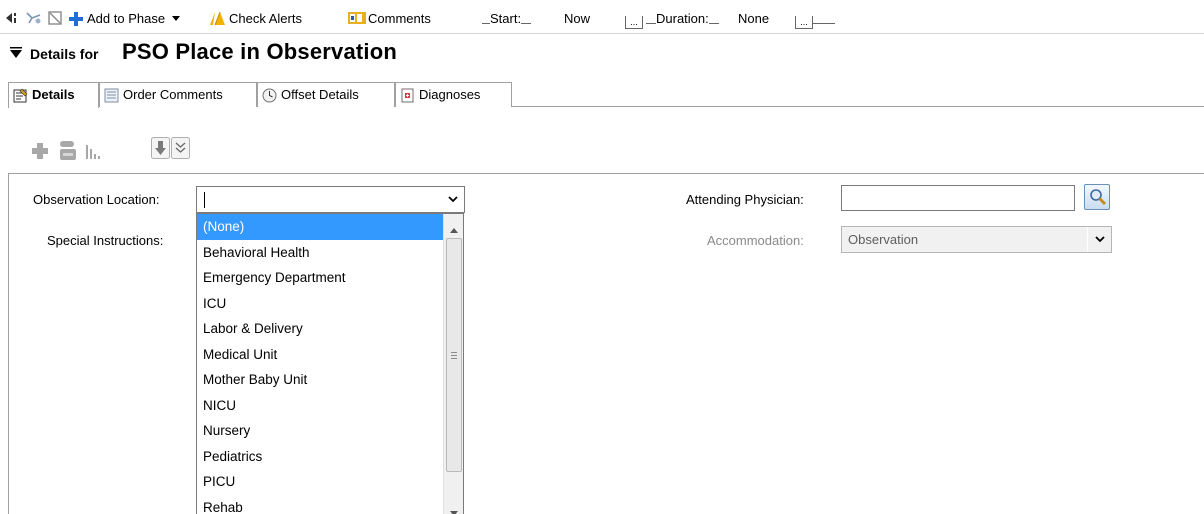 This screenshot has width=1204, height=514. I want to click on diagnoses-icon, so click(407, 95).